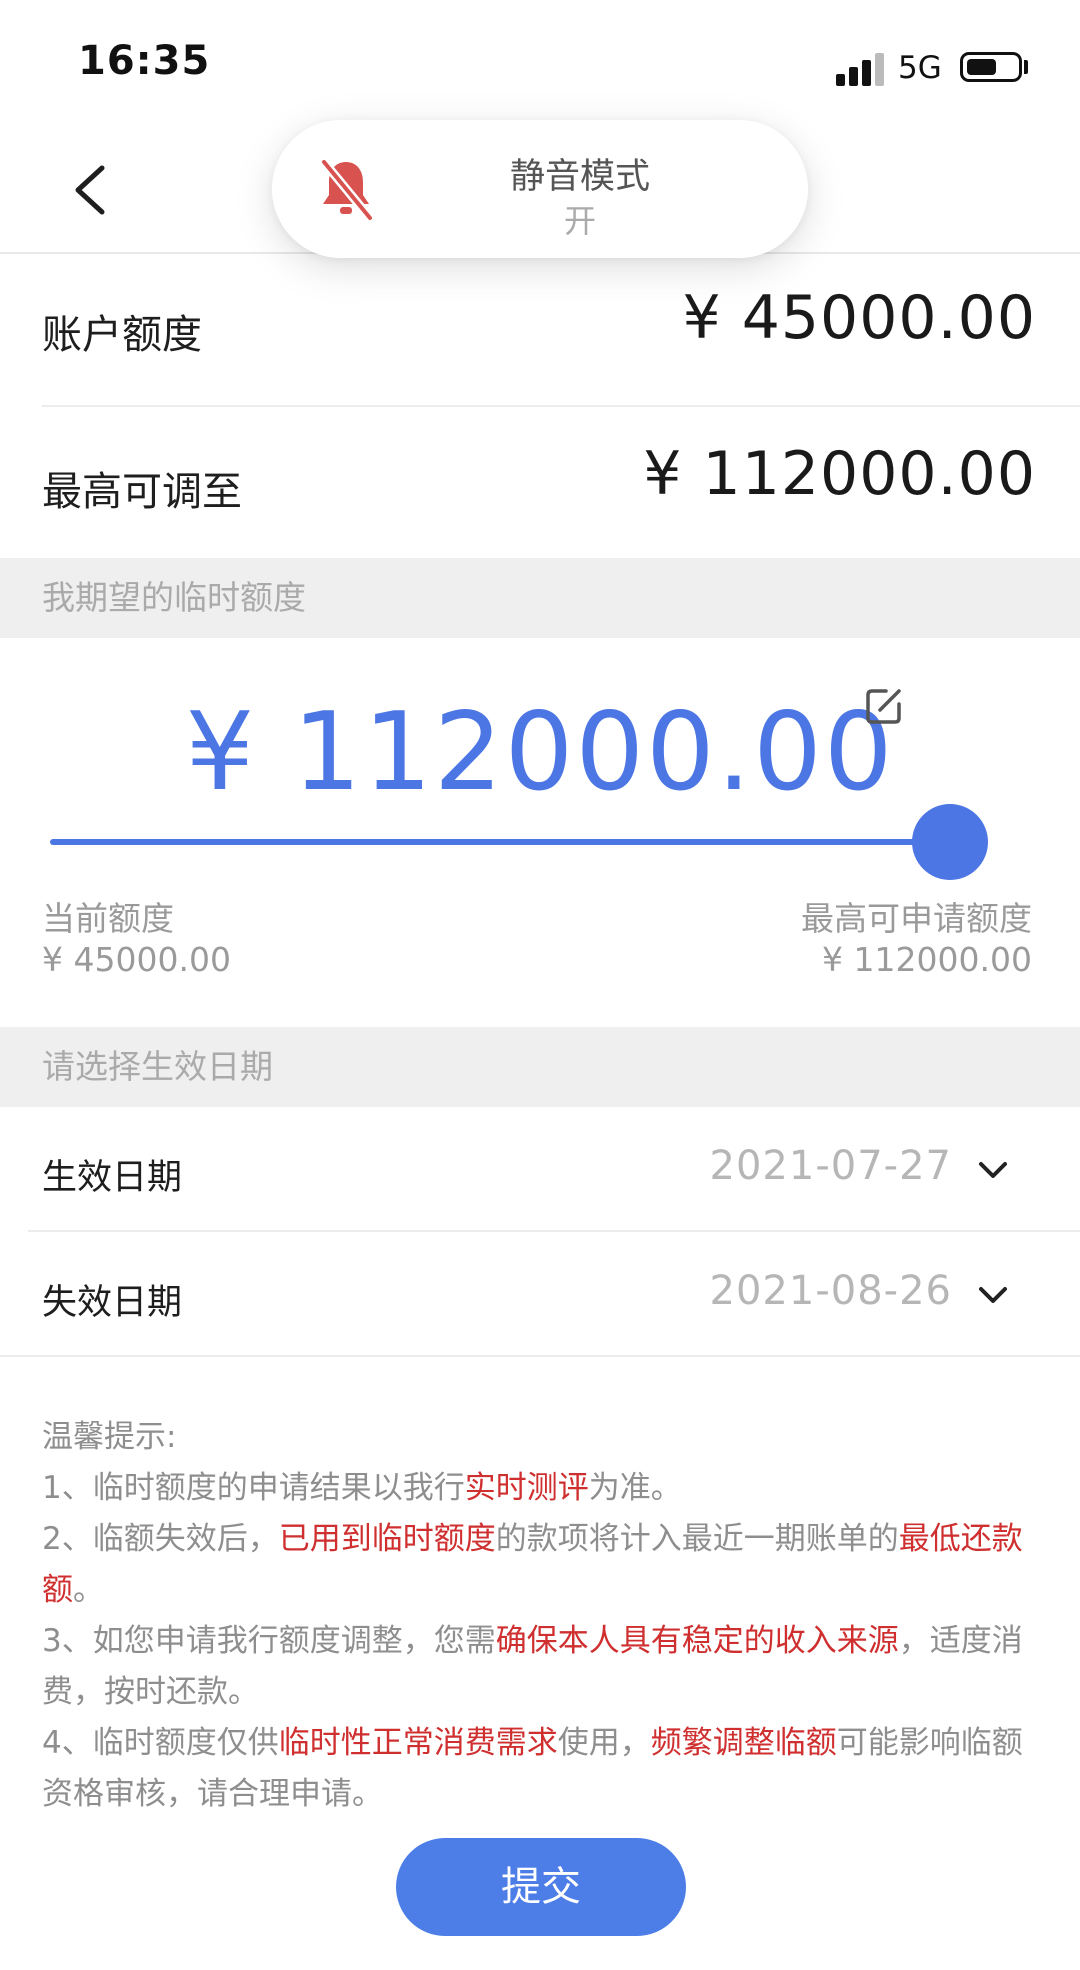 This screenshot has width=1080, height=1970. What do you see at coordinates (541, 1887) in the screenshot?
I see `submit-button: 提交` at bounding box center [541, 1887].